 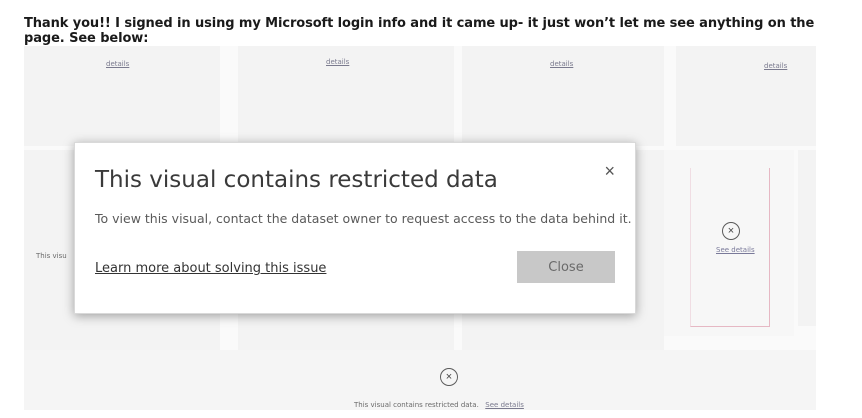 I want to click on close-icon: ×, so click(x=609, y=171).